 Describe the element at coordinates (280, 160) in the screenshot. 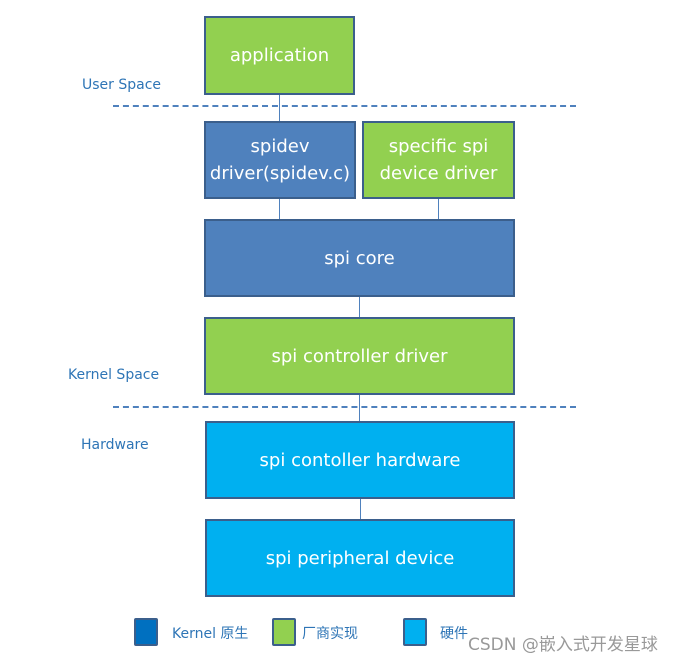

I see `spidev-driver-box: spidev driver(spidev.c)` at that location.